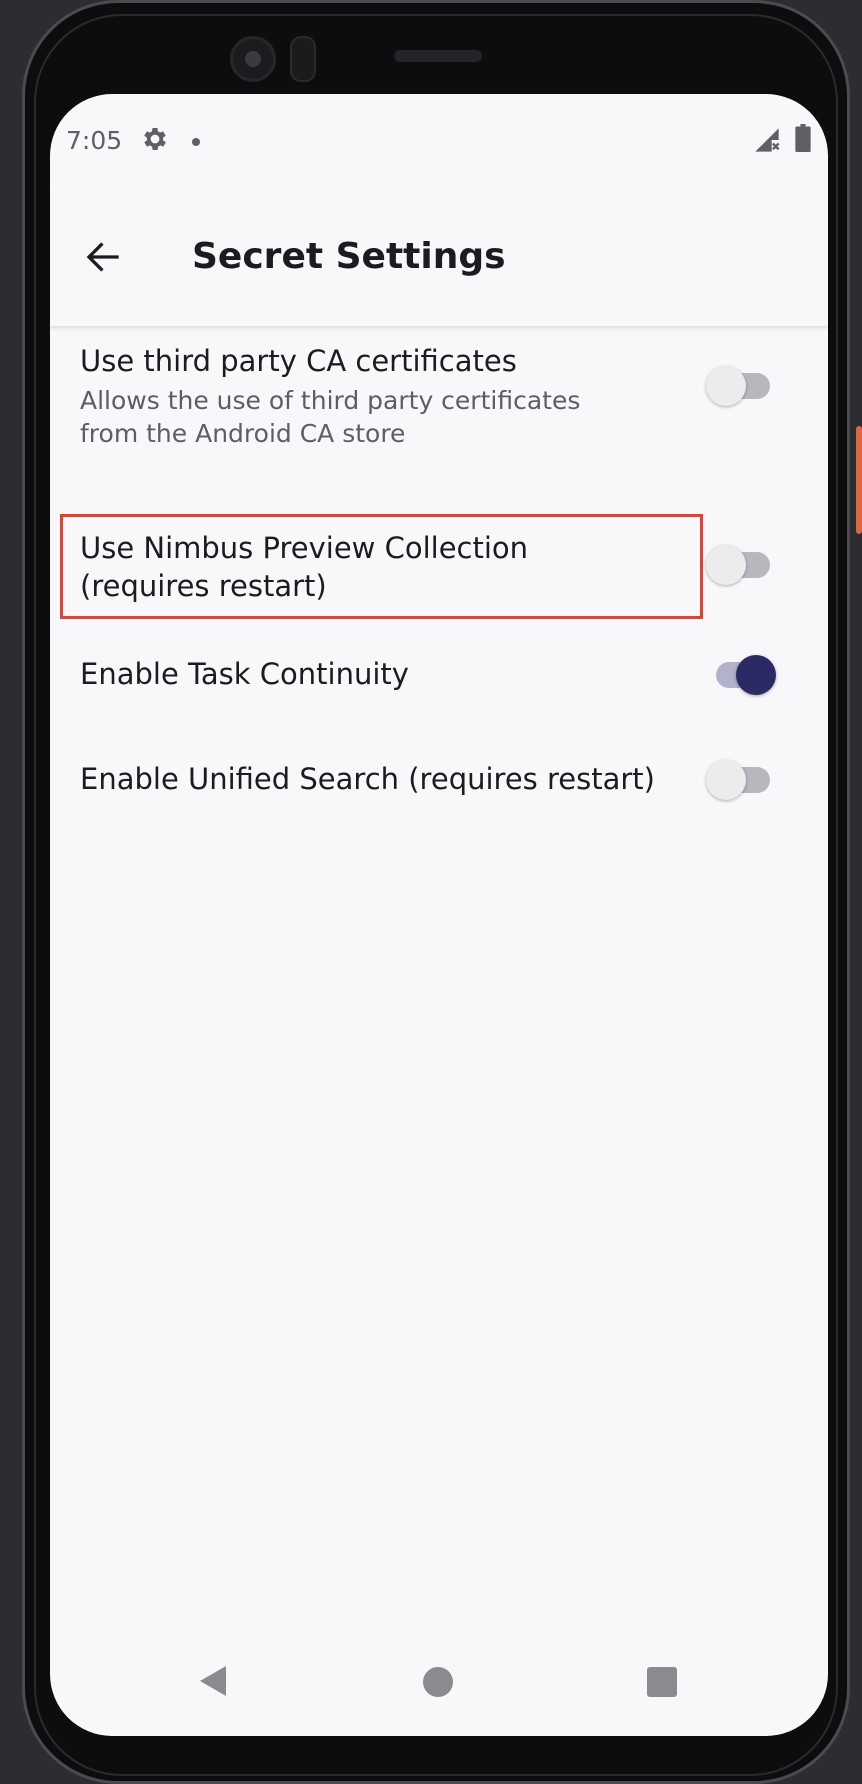 The height and width of the screenshot is (1784, 862). What do you see at coordinates (439, 674) in the screenshot?
I see `pref-task-continuity: Enable Task Continuity` at bounding box center [439, 674].